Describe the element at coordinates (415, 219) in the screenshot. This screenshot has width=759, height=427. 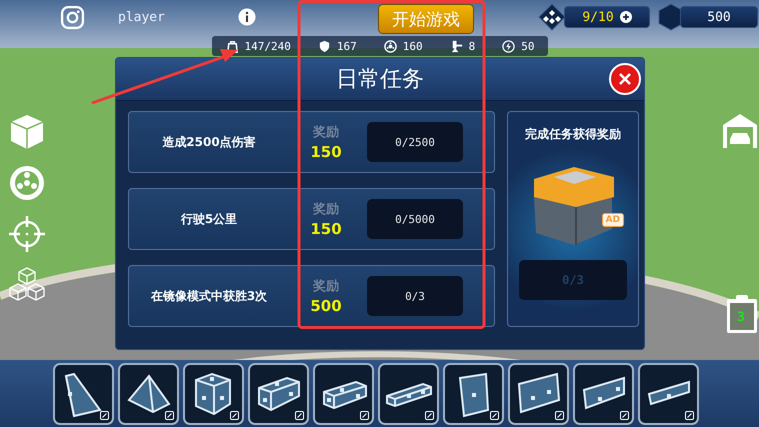
I see `task-progress: 0/5000` at that location.